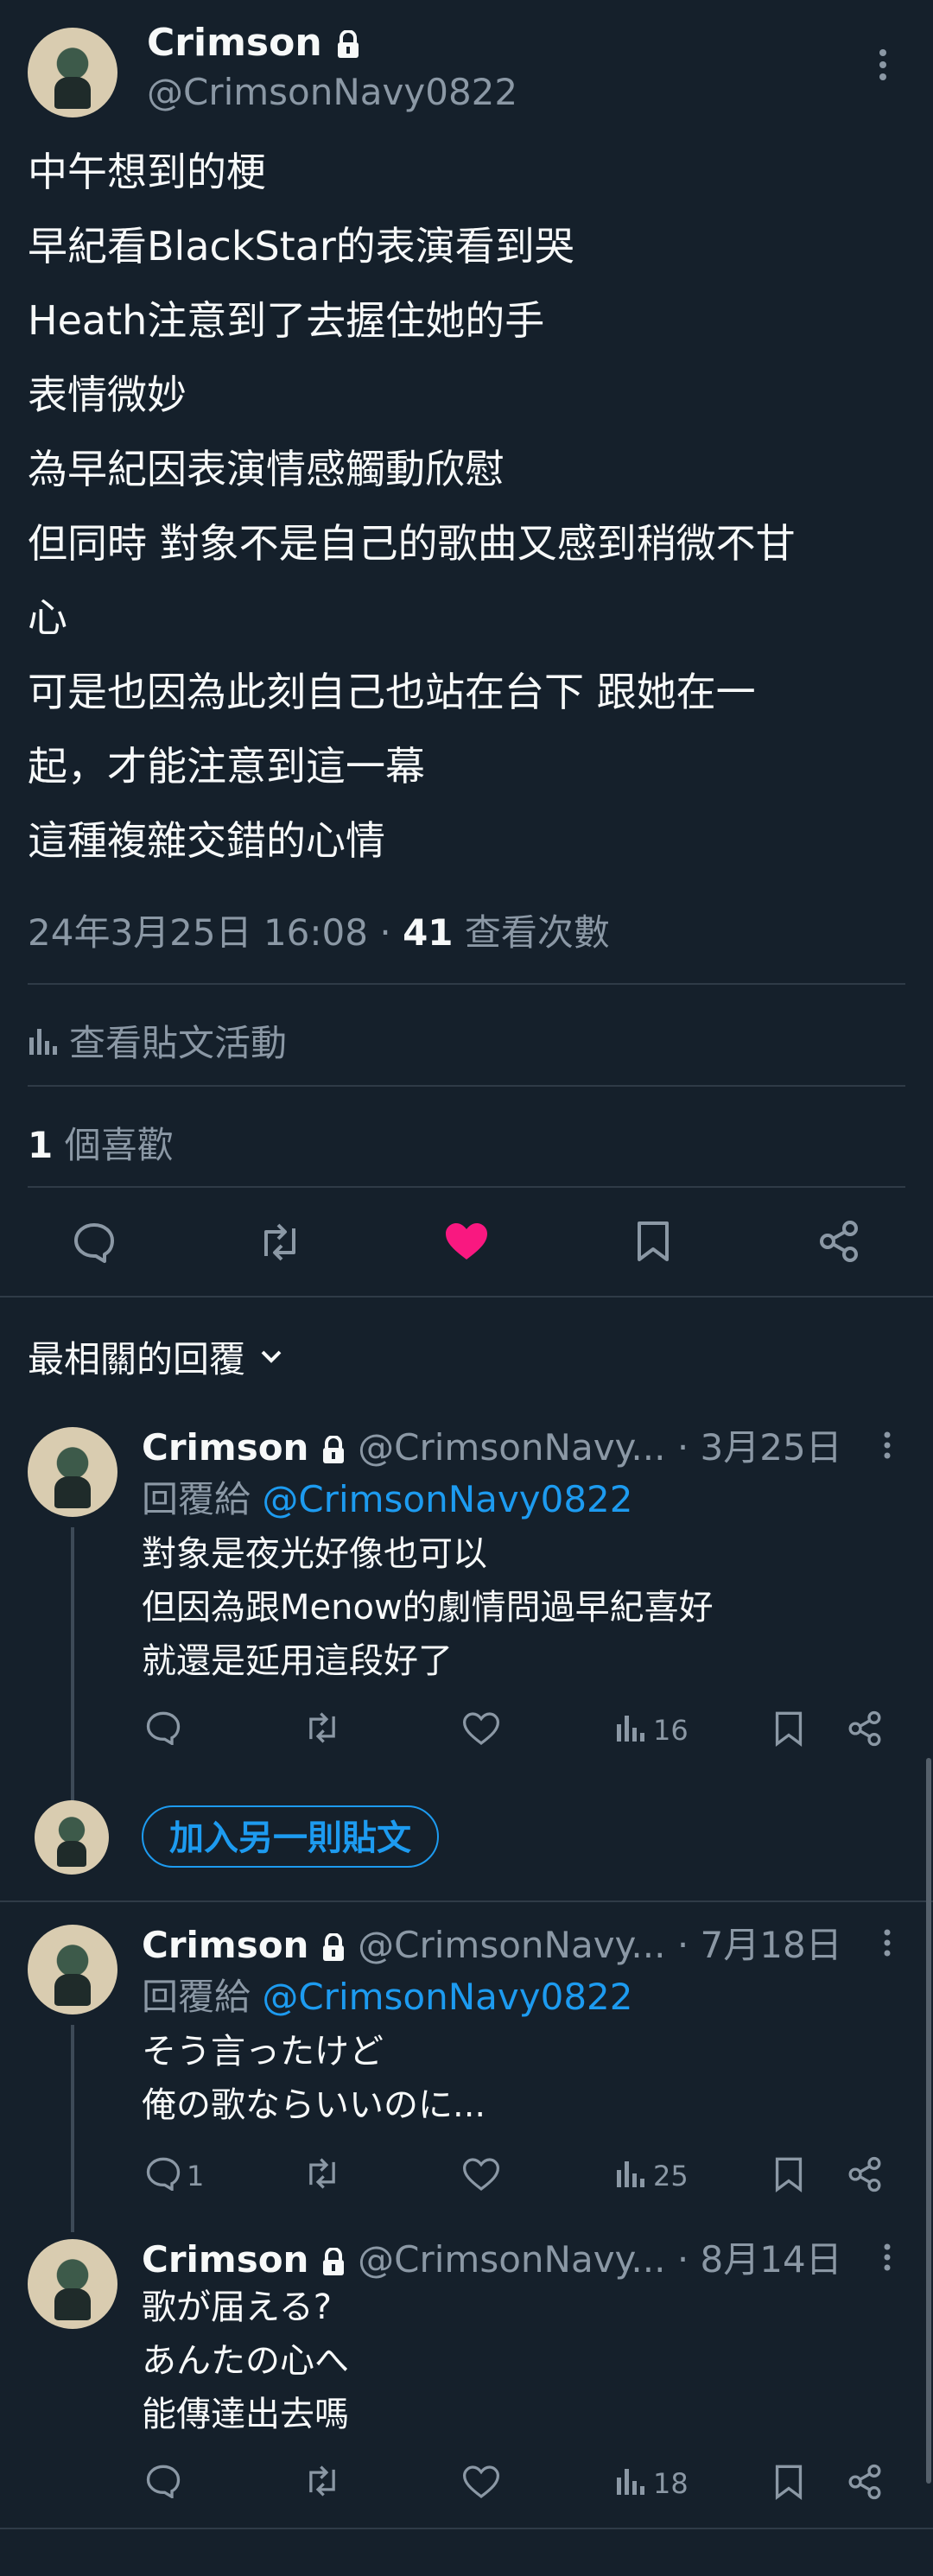  I want to click on post-line: 為早紀因表演情感觸動欣慰, so click(266, 469).